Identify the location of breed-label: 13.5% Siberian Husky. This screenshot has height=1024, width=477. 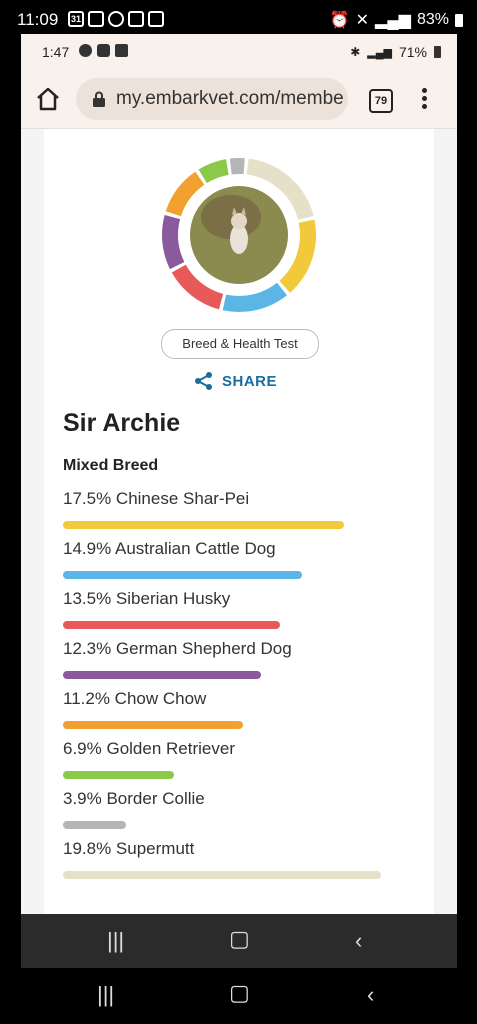
(147, 598).